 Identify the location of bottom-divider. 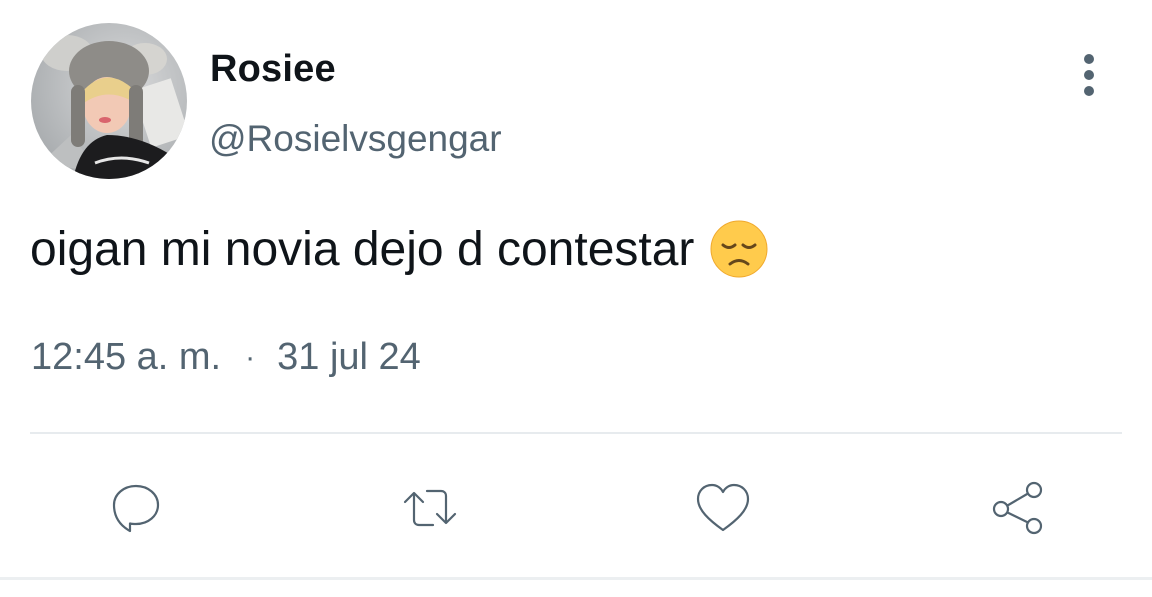
(576, 578).